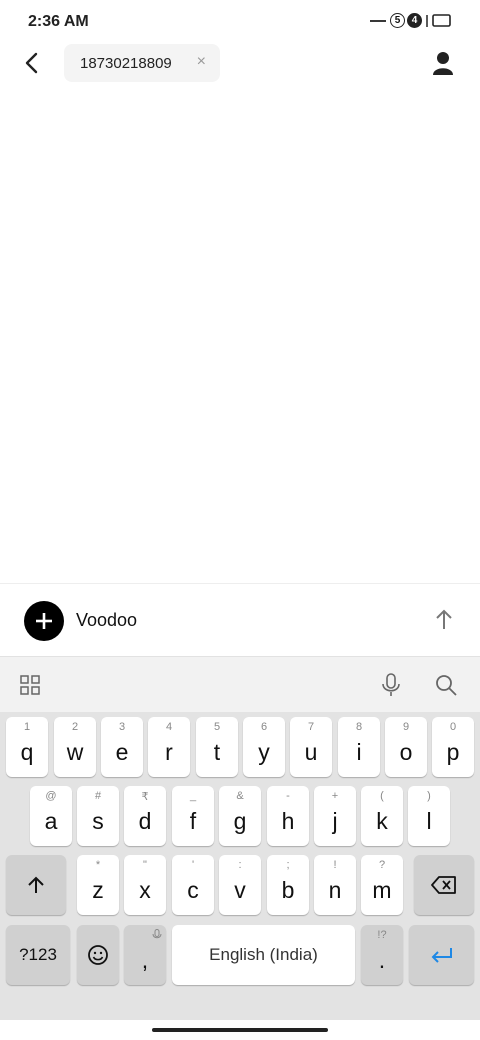 The image size is (480, 1040). I want to click on key-y: 6y, so click(264, 747).